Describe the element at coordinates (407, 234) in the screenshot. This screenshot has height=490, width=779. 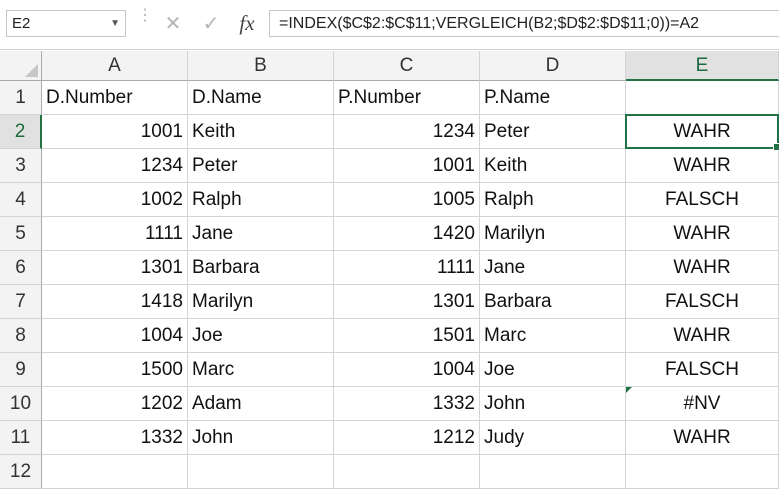
I see `cell-c5: 1420` at that location.